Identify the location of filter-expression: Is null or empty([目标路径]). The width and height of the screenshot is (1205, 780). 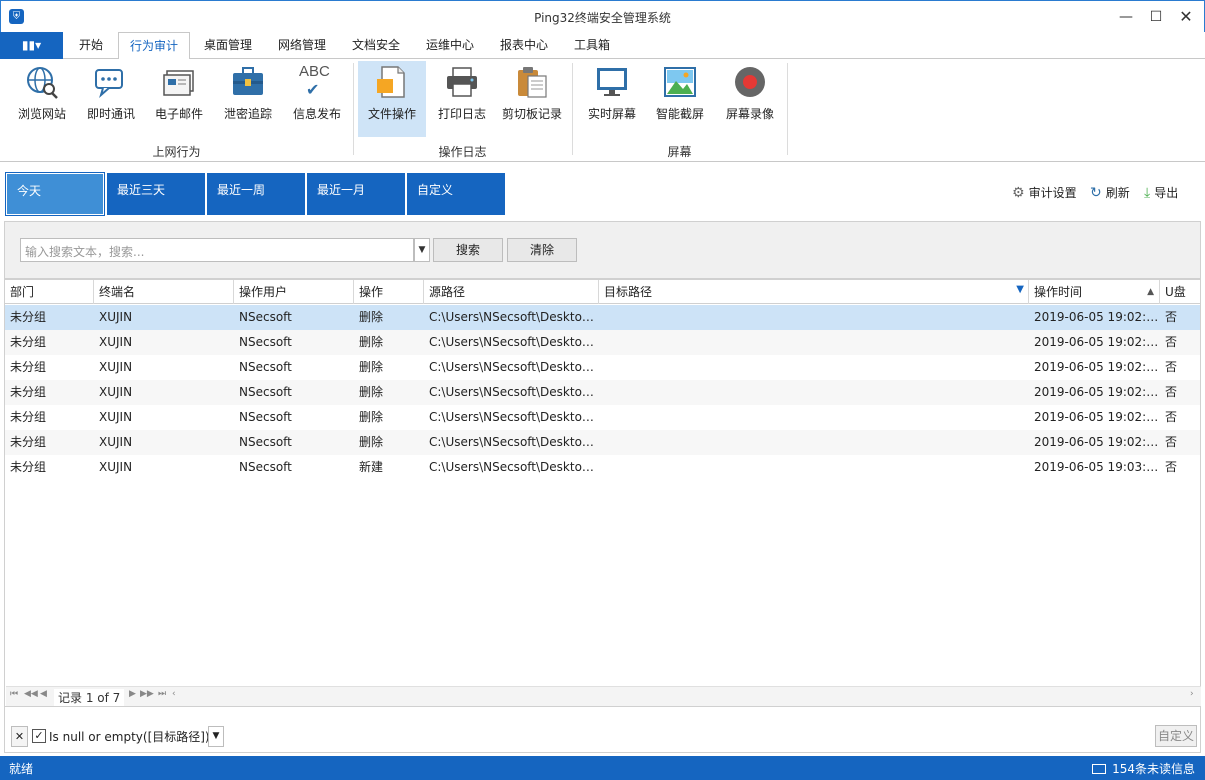
(129, 736).